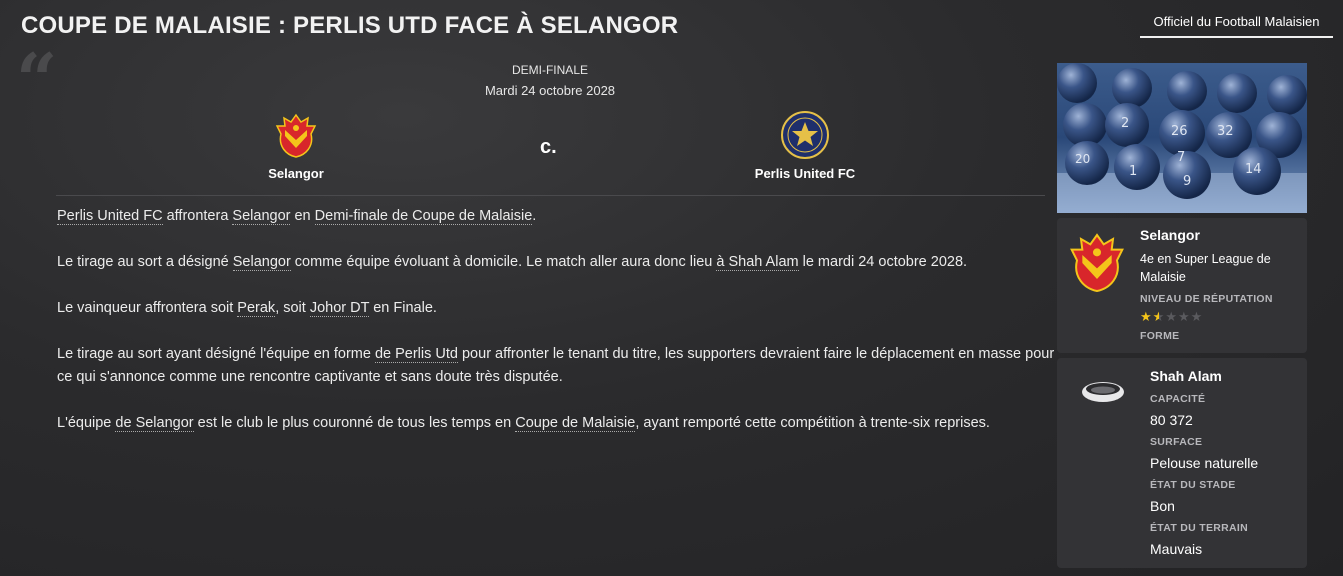 The height and width of the screenshot is (576, 1343). I want to click on form-label: FORME, so click(1160, 336).